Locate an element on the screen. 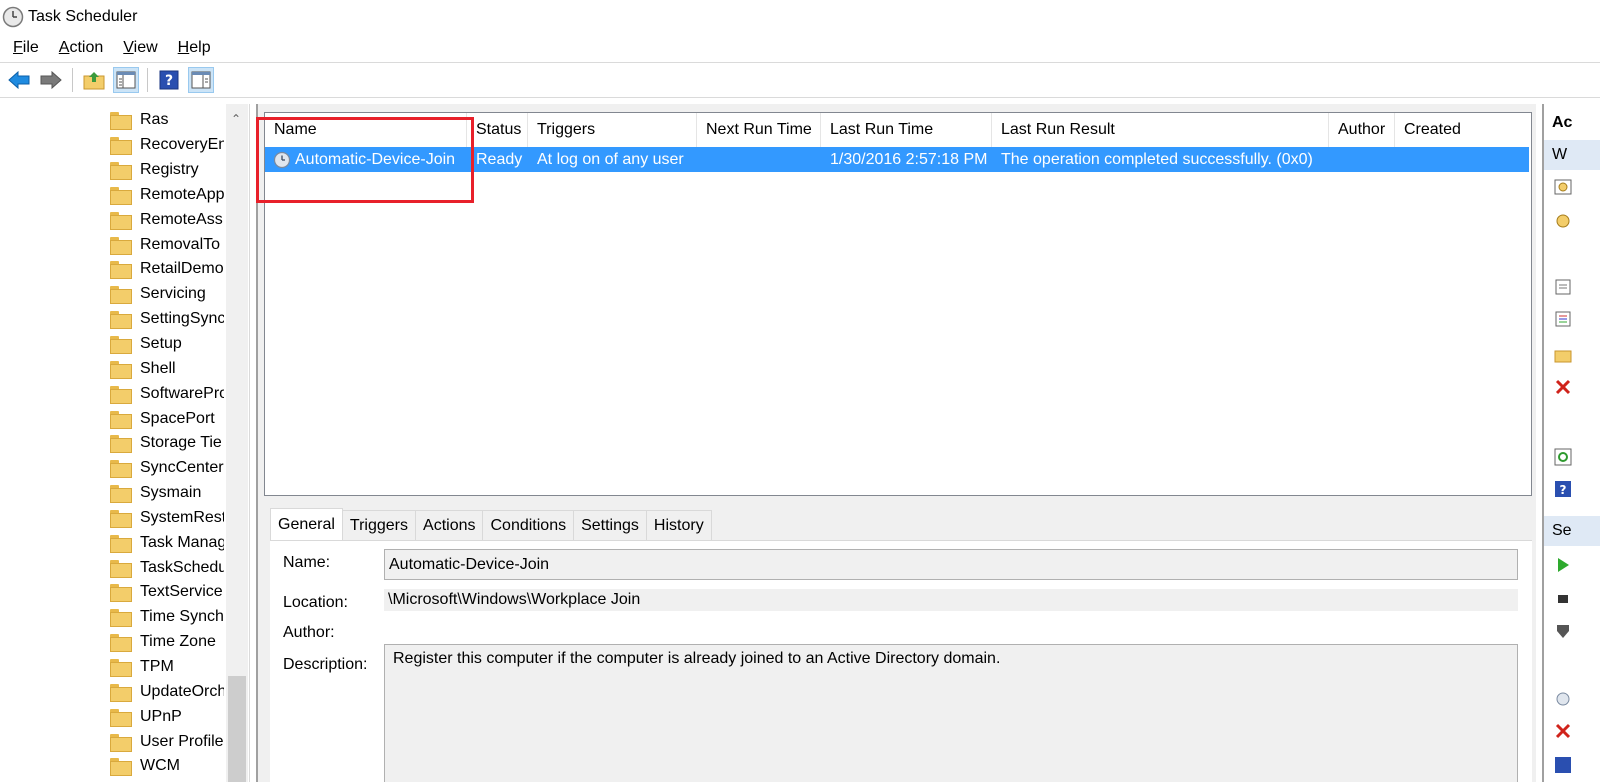  column-header-status: Status is located at coordinates (497, 130).